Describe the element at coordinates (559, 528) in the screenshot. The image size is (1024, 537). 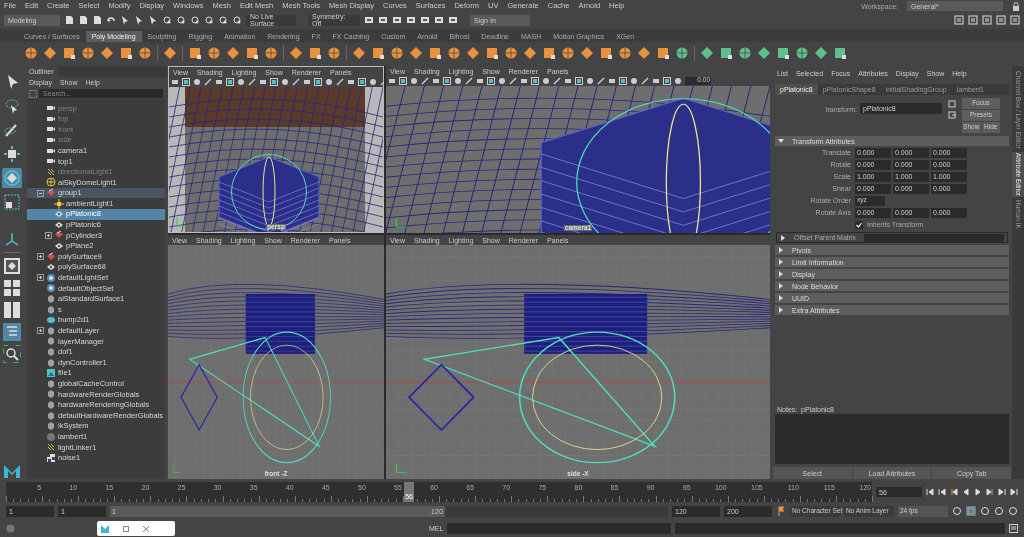
I see `command-input-field` at that location.